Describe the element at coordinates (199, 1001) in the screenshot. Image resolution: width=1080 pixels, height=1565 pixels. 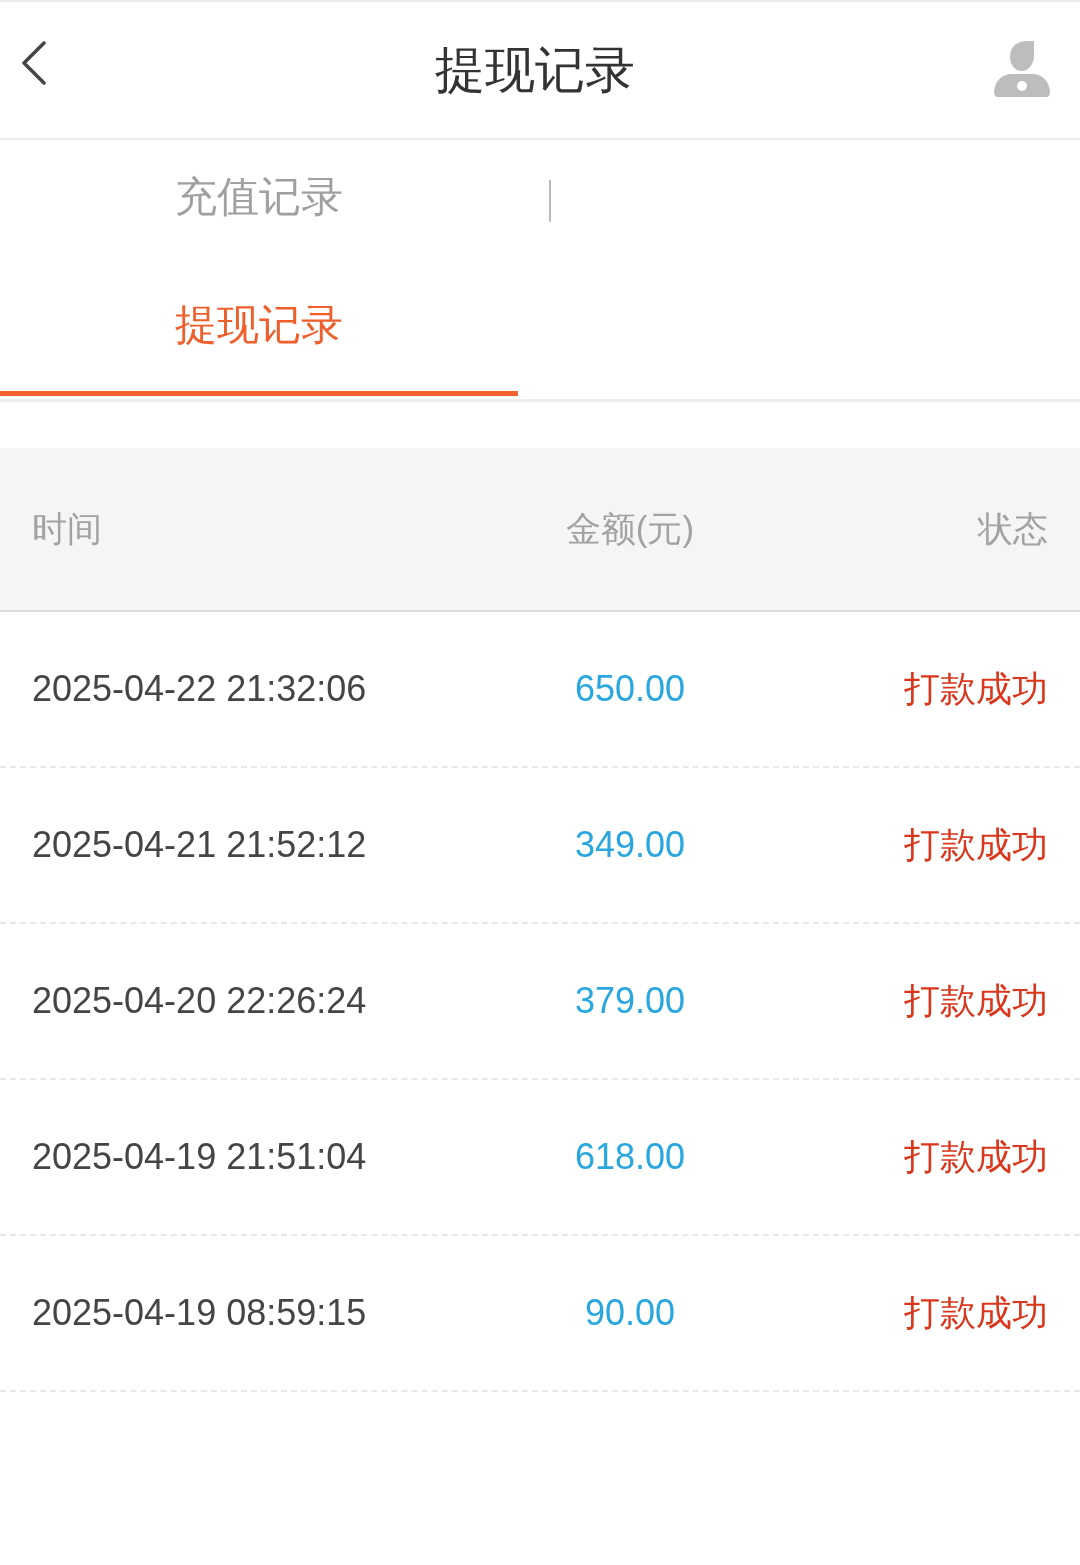
I see `time-cell: 2025-04-20 22:26:24` at that location.